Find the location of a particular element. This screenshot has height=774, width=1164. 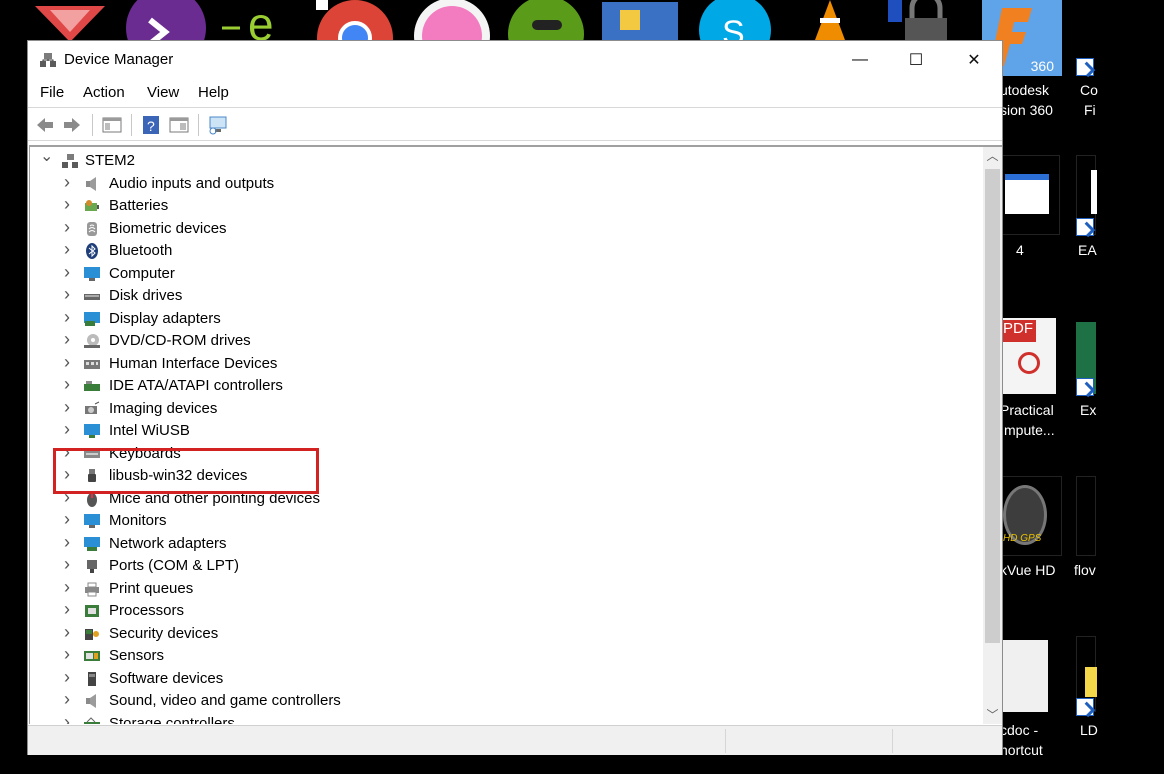

scrollbar-thumb is located at coordinates (992, 406).